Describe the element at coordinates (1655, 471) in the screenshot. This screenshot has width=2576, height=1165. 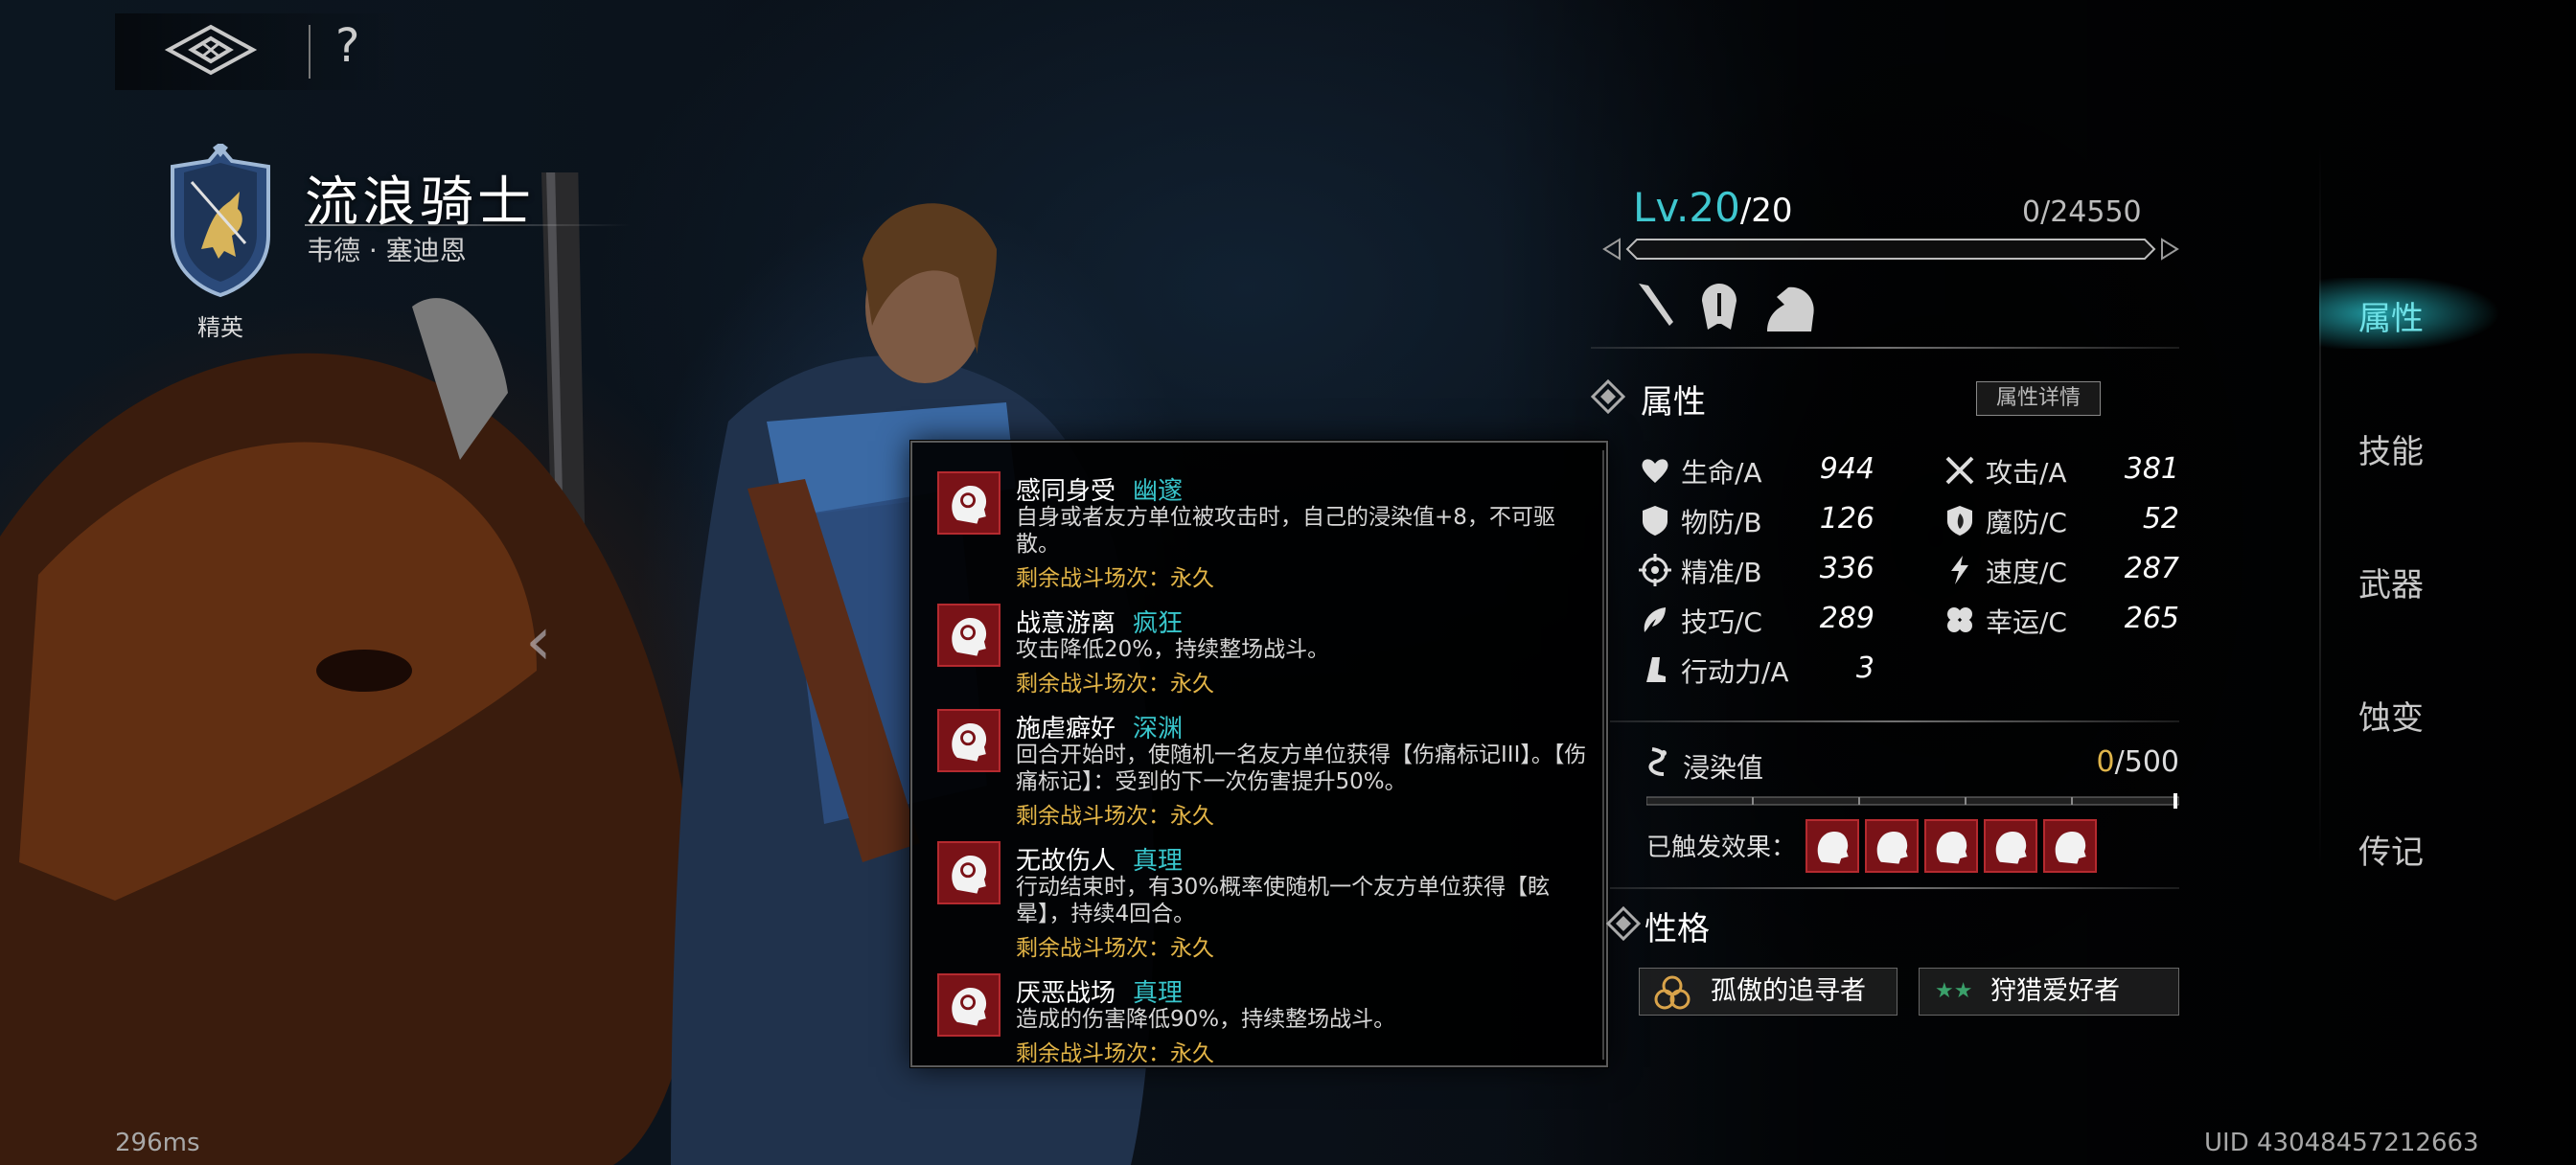
I see `heart-icon` at that location.